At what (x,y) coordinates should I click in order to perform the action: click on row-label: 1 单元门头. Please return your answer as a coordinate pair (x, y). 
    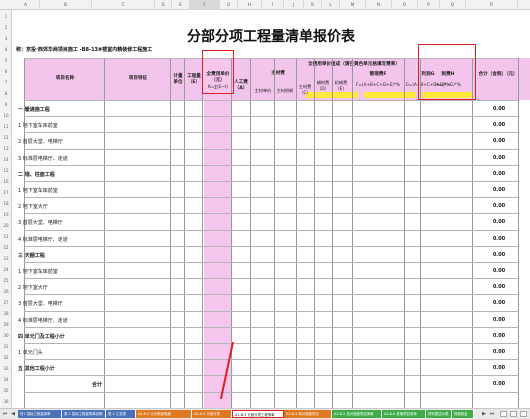
    Looking at the image, I should click on (30, 352).